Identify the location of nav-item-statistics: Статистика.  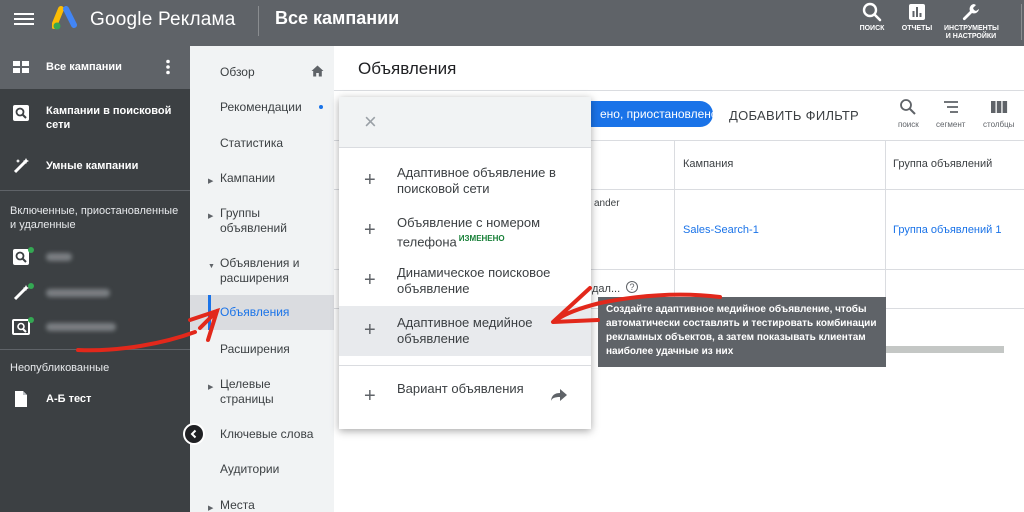
(262, 144).